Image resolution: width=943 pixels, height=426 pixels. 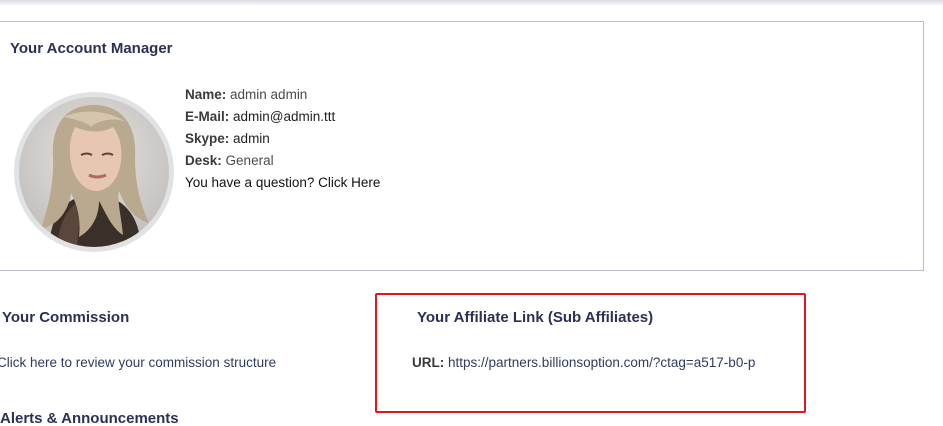 I want to click on url-label: URL:, so click(x=428, y=362).